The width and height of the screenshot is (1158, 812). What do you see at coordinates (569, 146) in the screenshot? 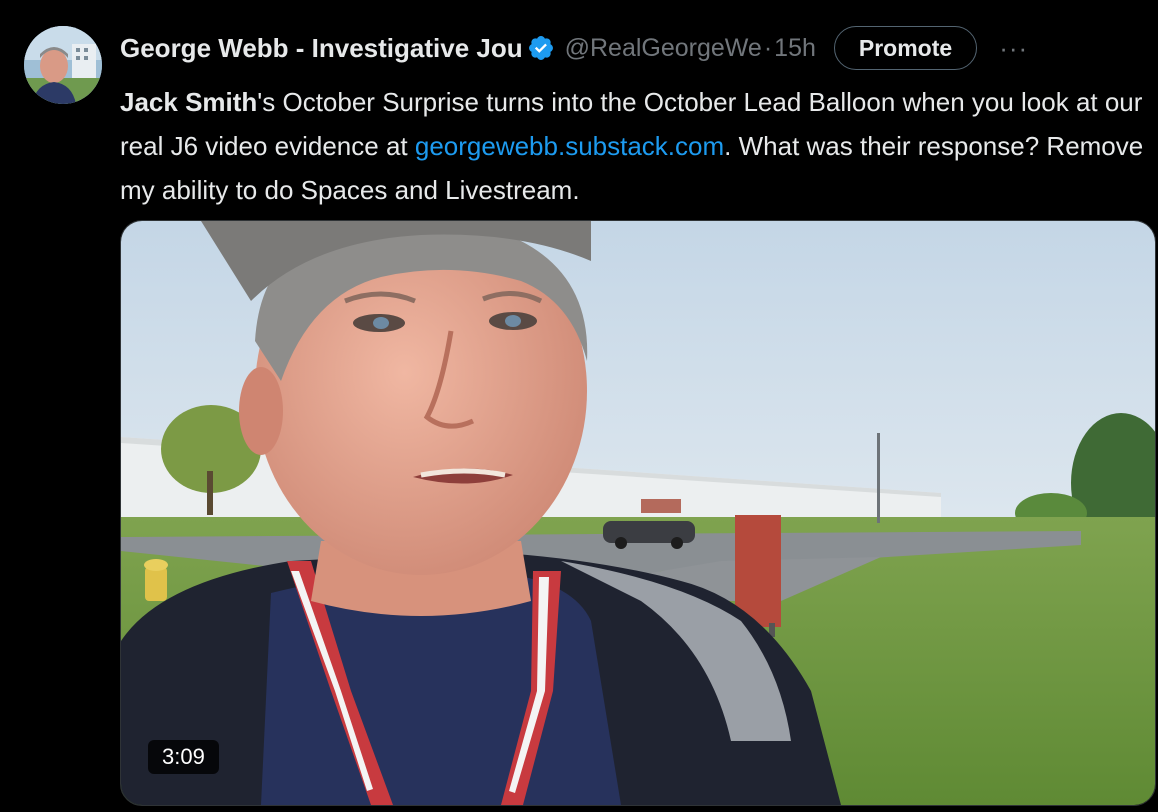
I see `substack-link: georgewebb.substack.com` at bounding box center [569, 146].